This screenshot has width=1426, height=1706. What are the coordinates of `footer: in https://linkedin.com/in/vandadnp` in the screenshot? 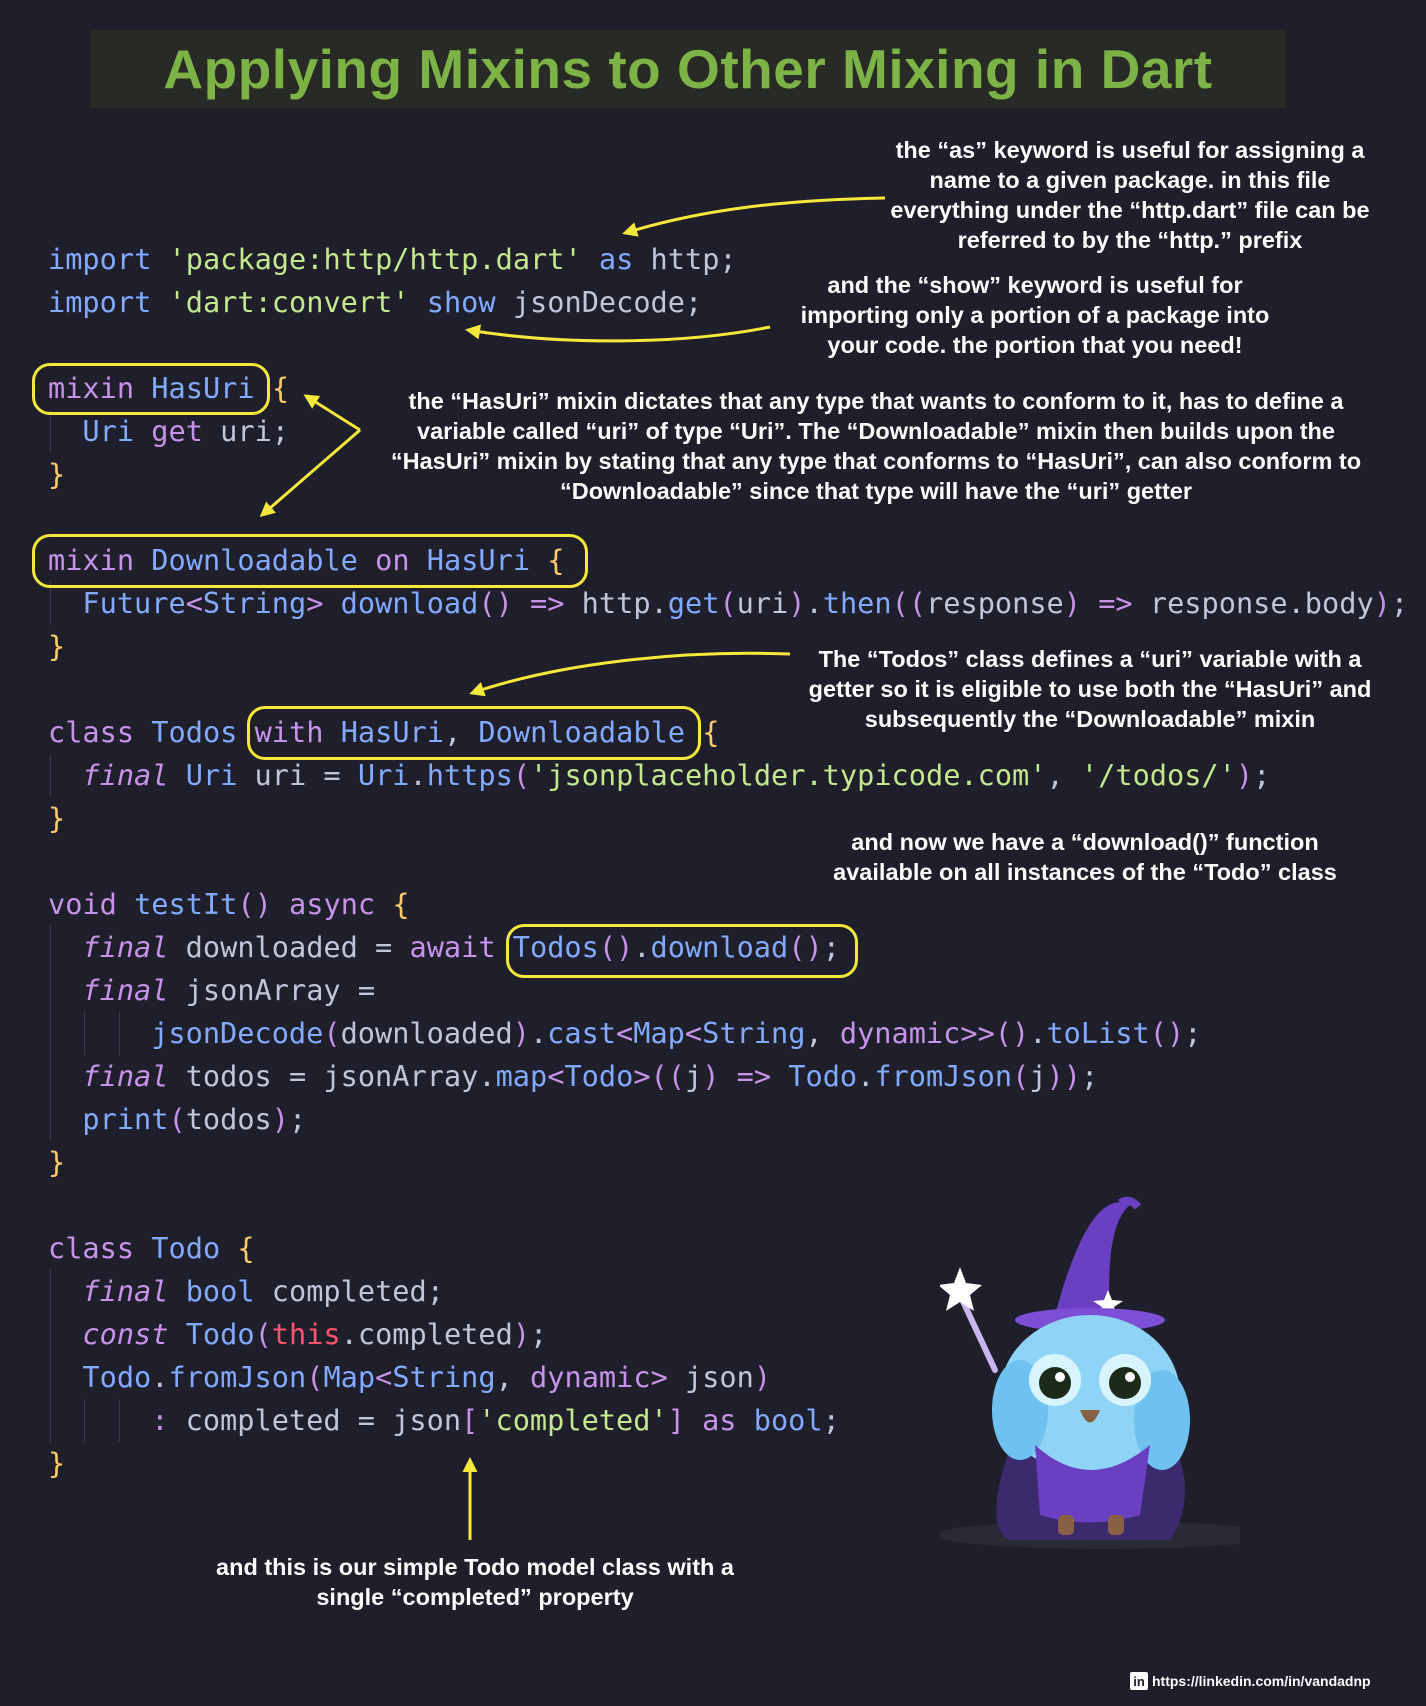 It's located at (1250, 1681).